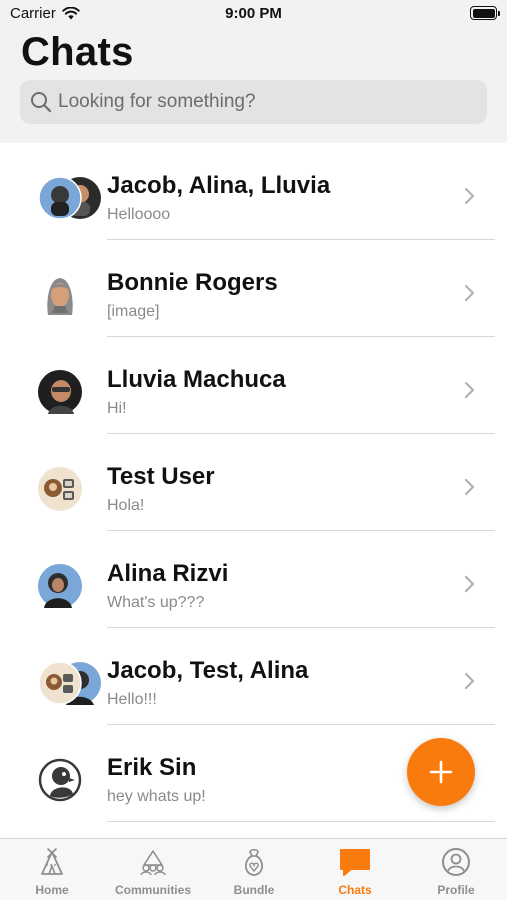 This screenshot has width=507, height=900. I want to click on tab-profile: Profile, so click(456, 869).